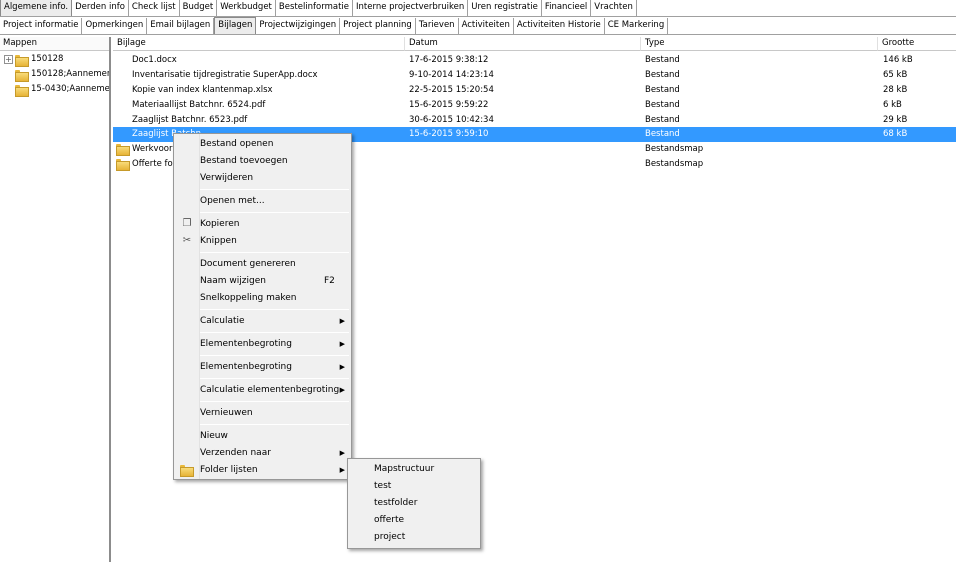 The height and width of the screenshot is (562, 956). Describe the element at coordinates (315, 8) in the screenshot. I see `tab-bestelinformatie: Bestelinformatie` at that location.